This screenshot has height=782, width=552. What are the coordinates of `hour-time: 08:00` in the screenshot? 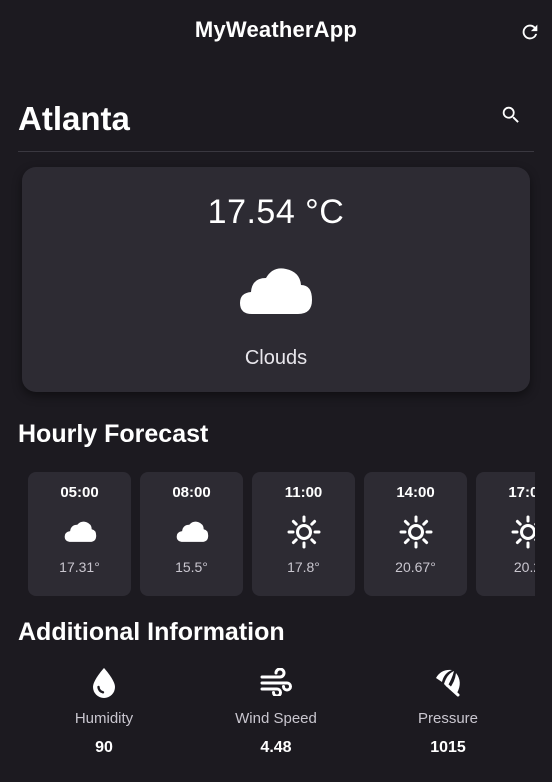 It's located at (191, 492).